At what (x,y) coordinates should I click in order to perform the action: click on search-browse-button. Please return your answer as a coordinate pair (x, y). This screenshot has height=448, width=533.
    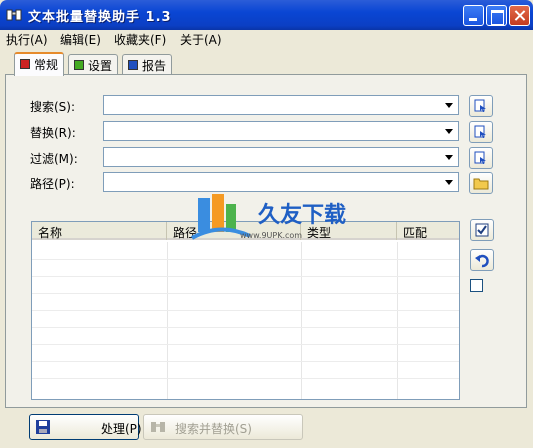
    Looking at the image, I should click on (481, 106).